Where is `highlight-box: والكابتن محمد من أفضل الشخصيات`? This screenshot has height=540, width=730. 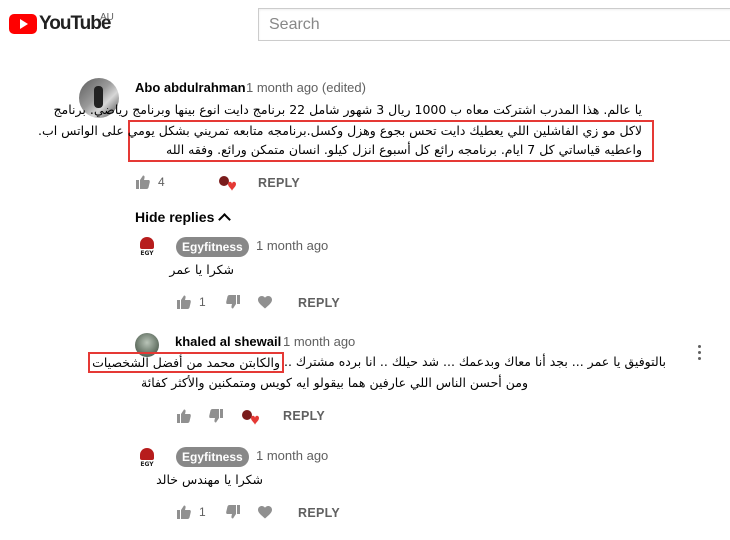 highlight-box: والكابتن محمد من أفضل الشخصيات is located at coordinates (186, 362).